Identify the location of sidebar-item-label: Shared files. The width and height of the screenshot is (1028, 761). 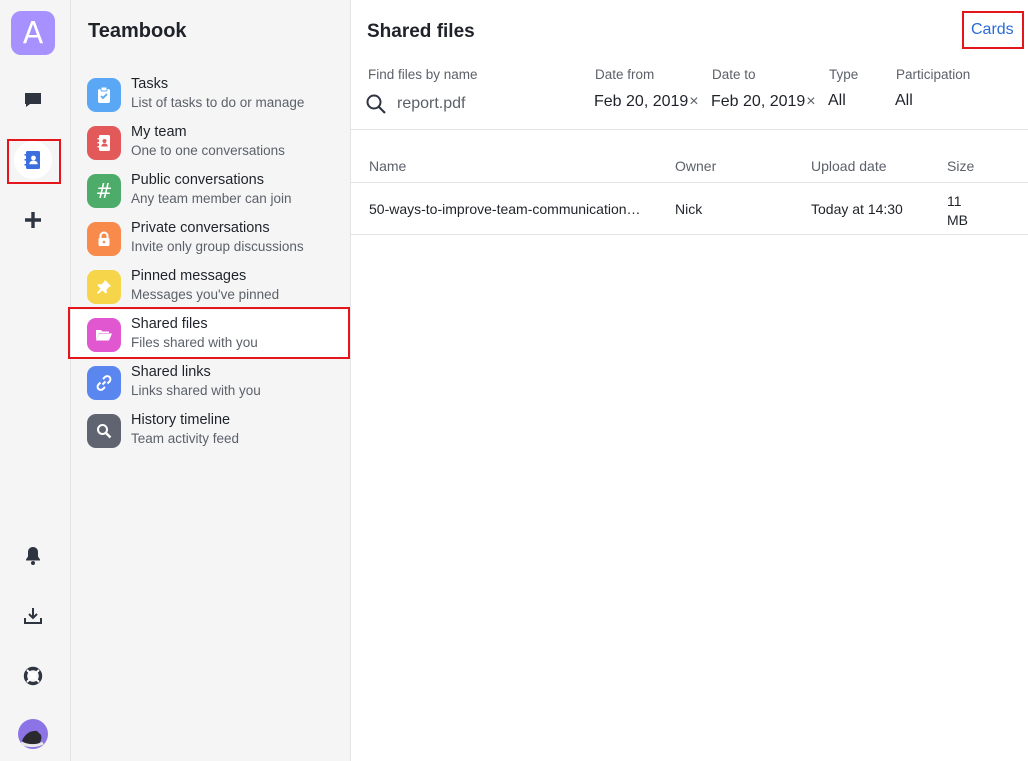
(169, 324).